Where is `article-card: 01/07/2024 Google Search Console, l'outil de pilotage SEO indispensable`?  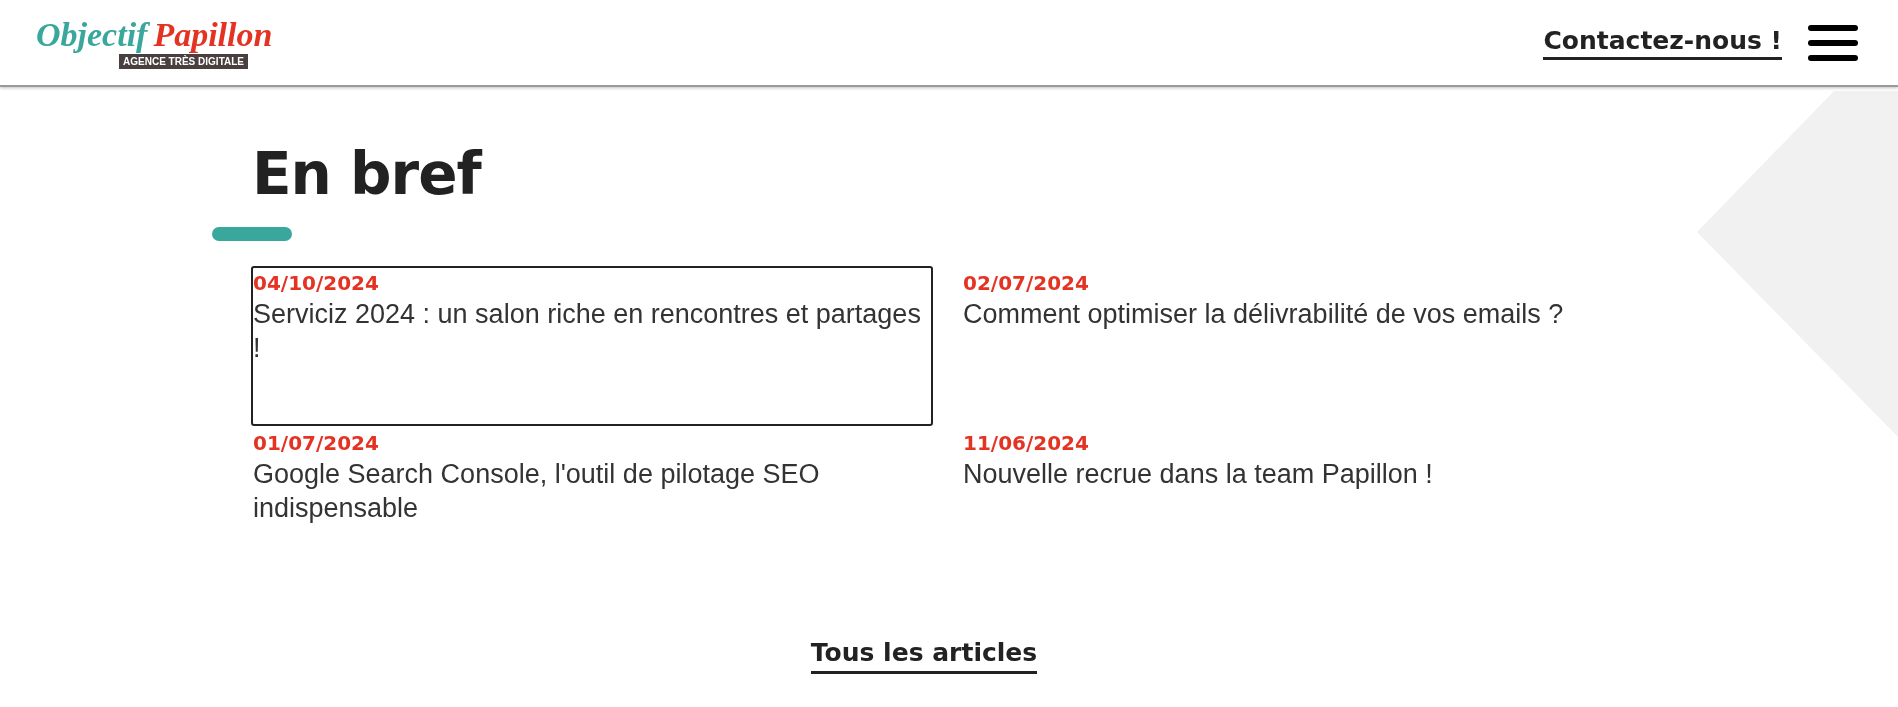 article-card: 01/07/2024 Google Search Console, l'outil de pilotage SEO indispensable is located at coordinates (592, 506).